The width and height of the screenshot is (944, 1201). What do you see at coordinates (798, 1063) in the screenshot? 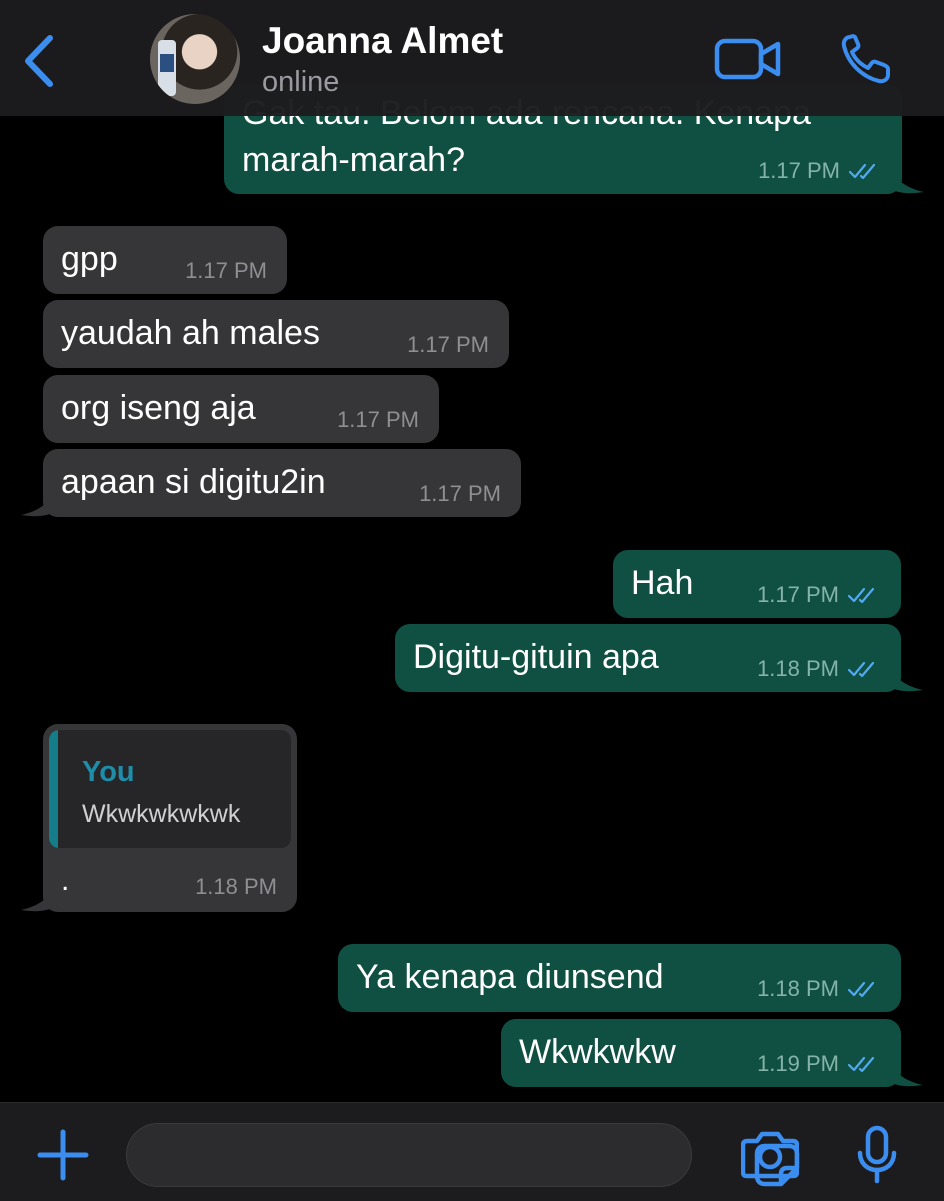
I see `message-time: 1.19 PM` at bounding box center [798, 1063].